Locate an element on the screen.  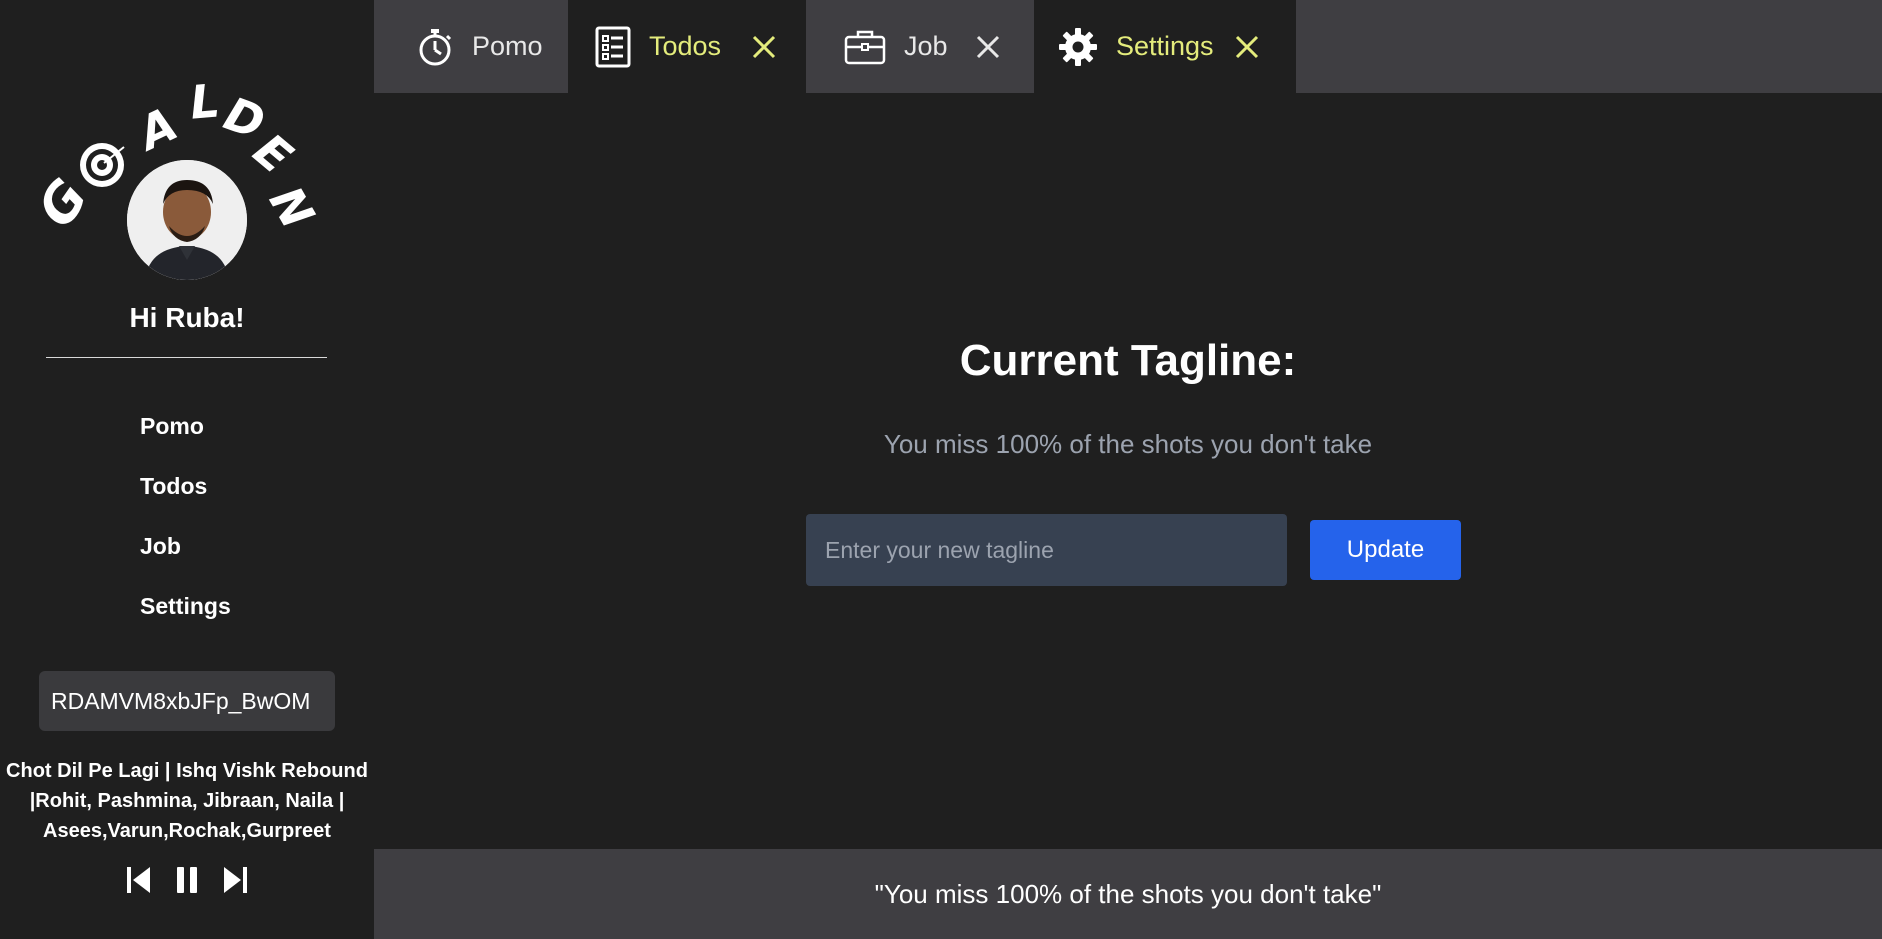
briefcase-icon is located at coordinates (865, 47).